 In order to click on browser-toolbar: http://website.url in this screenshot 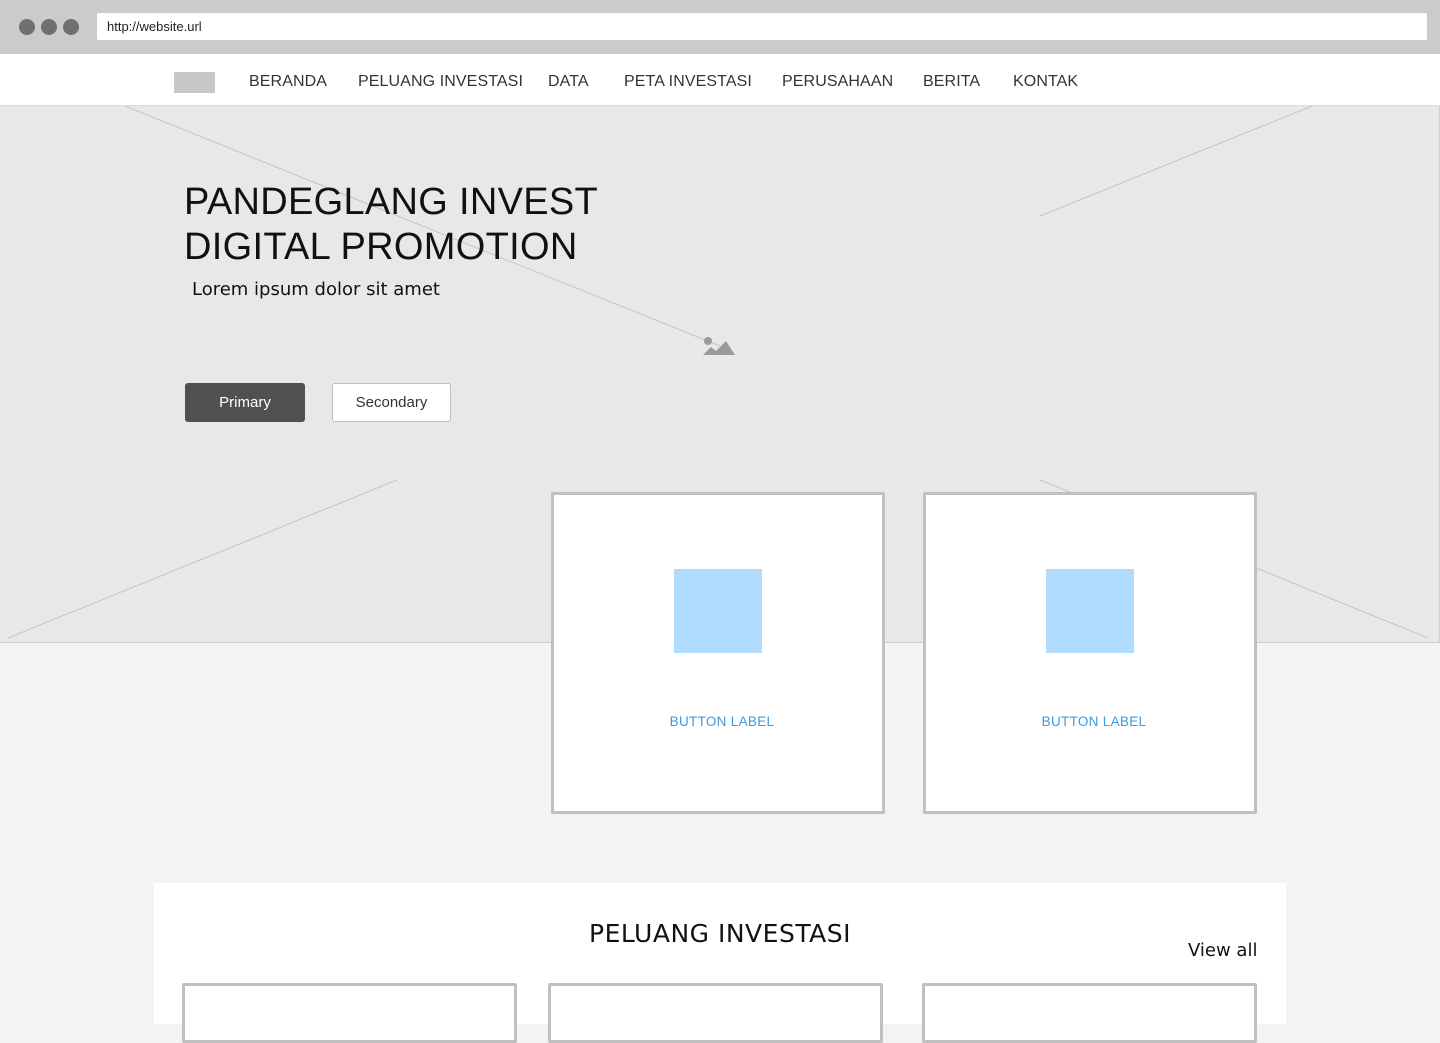, I will do `click(720, 27)`.